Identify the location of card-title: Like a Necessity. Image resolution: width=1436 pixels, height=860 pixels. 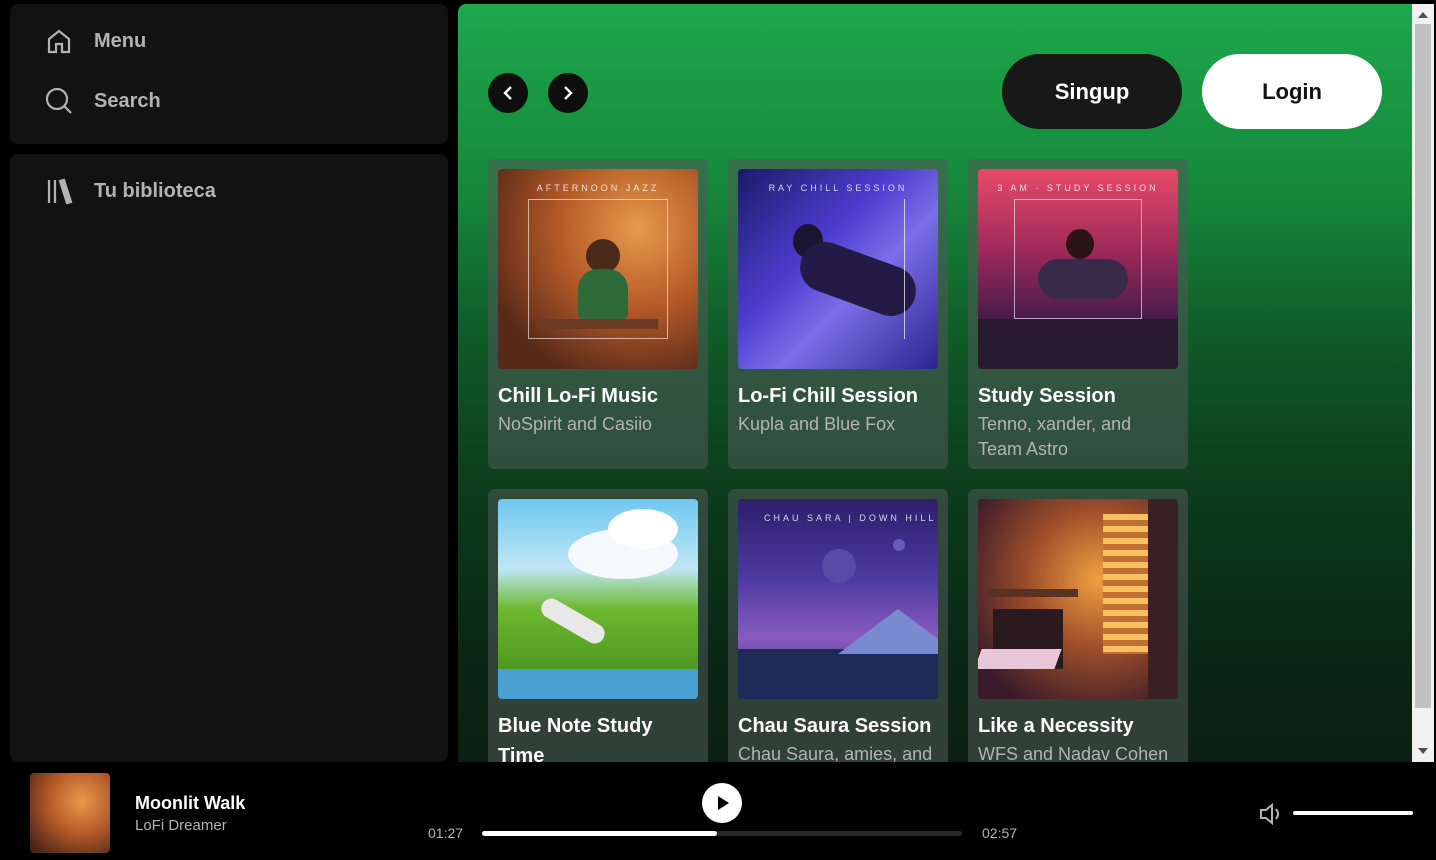
(1056, 726).